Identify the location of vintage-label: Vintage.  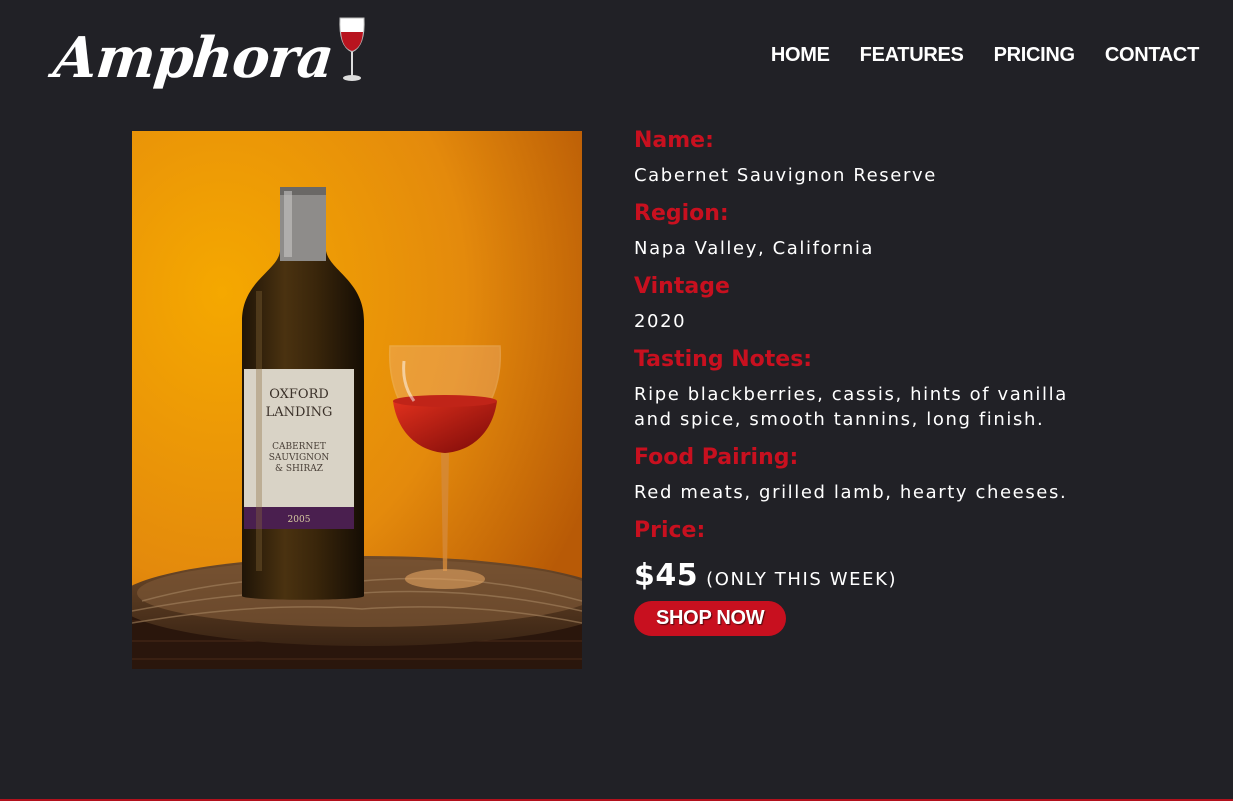
(682, 286).